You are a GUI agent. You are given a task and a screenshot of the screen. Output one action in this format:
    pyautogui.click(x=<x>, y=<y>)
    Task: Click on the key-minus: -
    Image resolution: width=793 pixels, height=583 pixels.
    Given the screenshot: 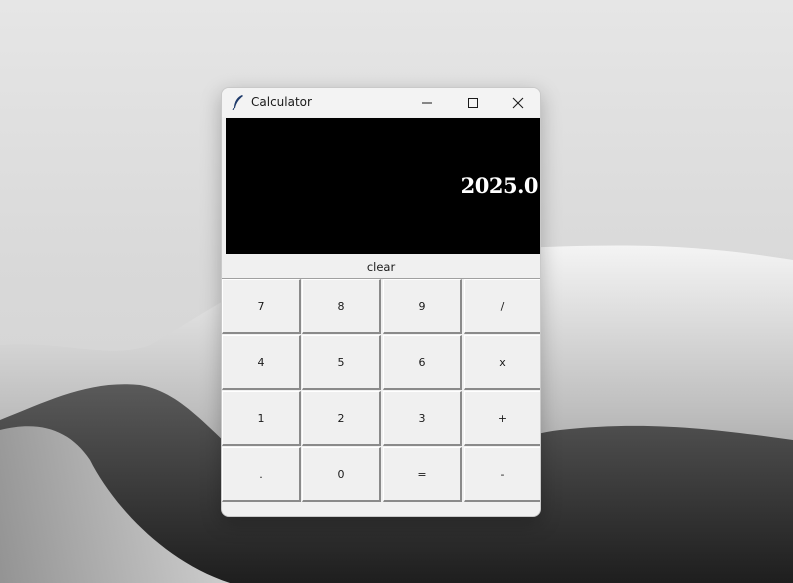 What is the action you would take?
    pyautogui.click(x=502, y=474)
    